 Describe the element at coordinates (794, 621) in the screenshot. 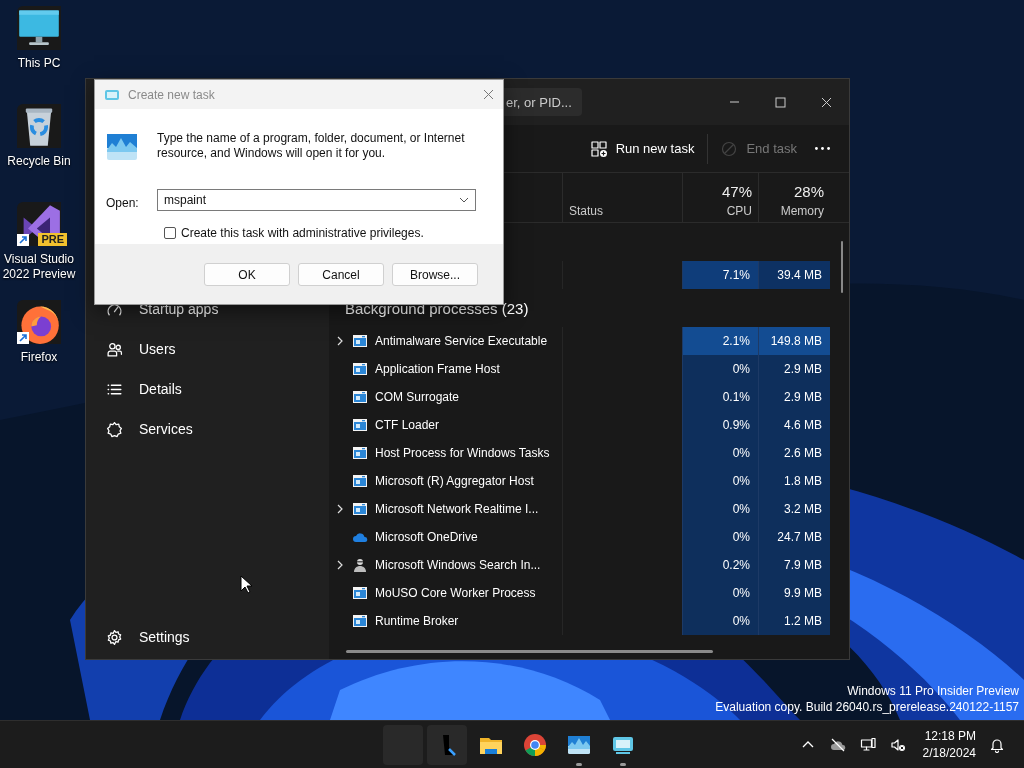

I see `usage-cell: 1.2 MB` at that location.